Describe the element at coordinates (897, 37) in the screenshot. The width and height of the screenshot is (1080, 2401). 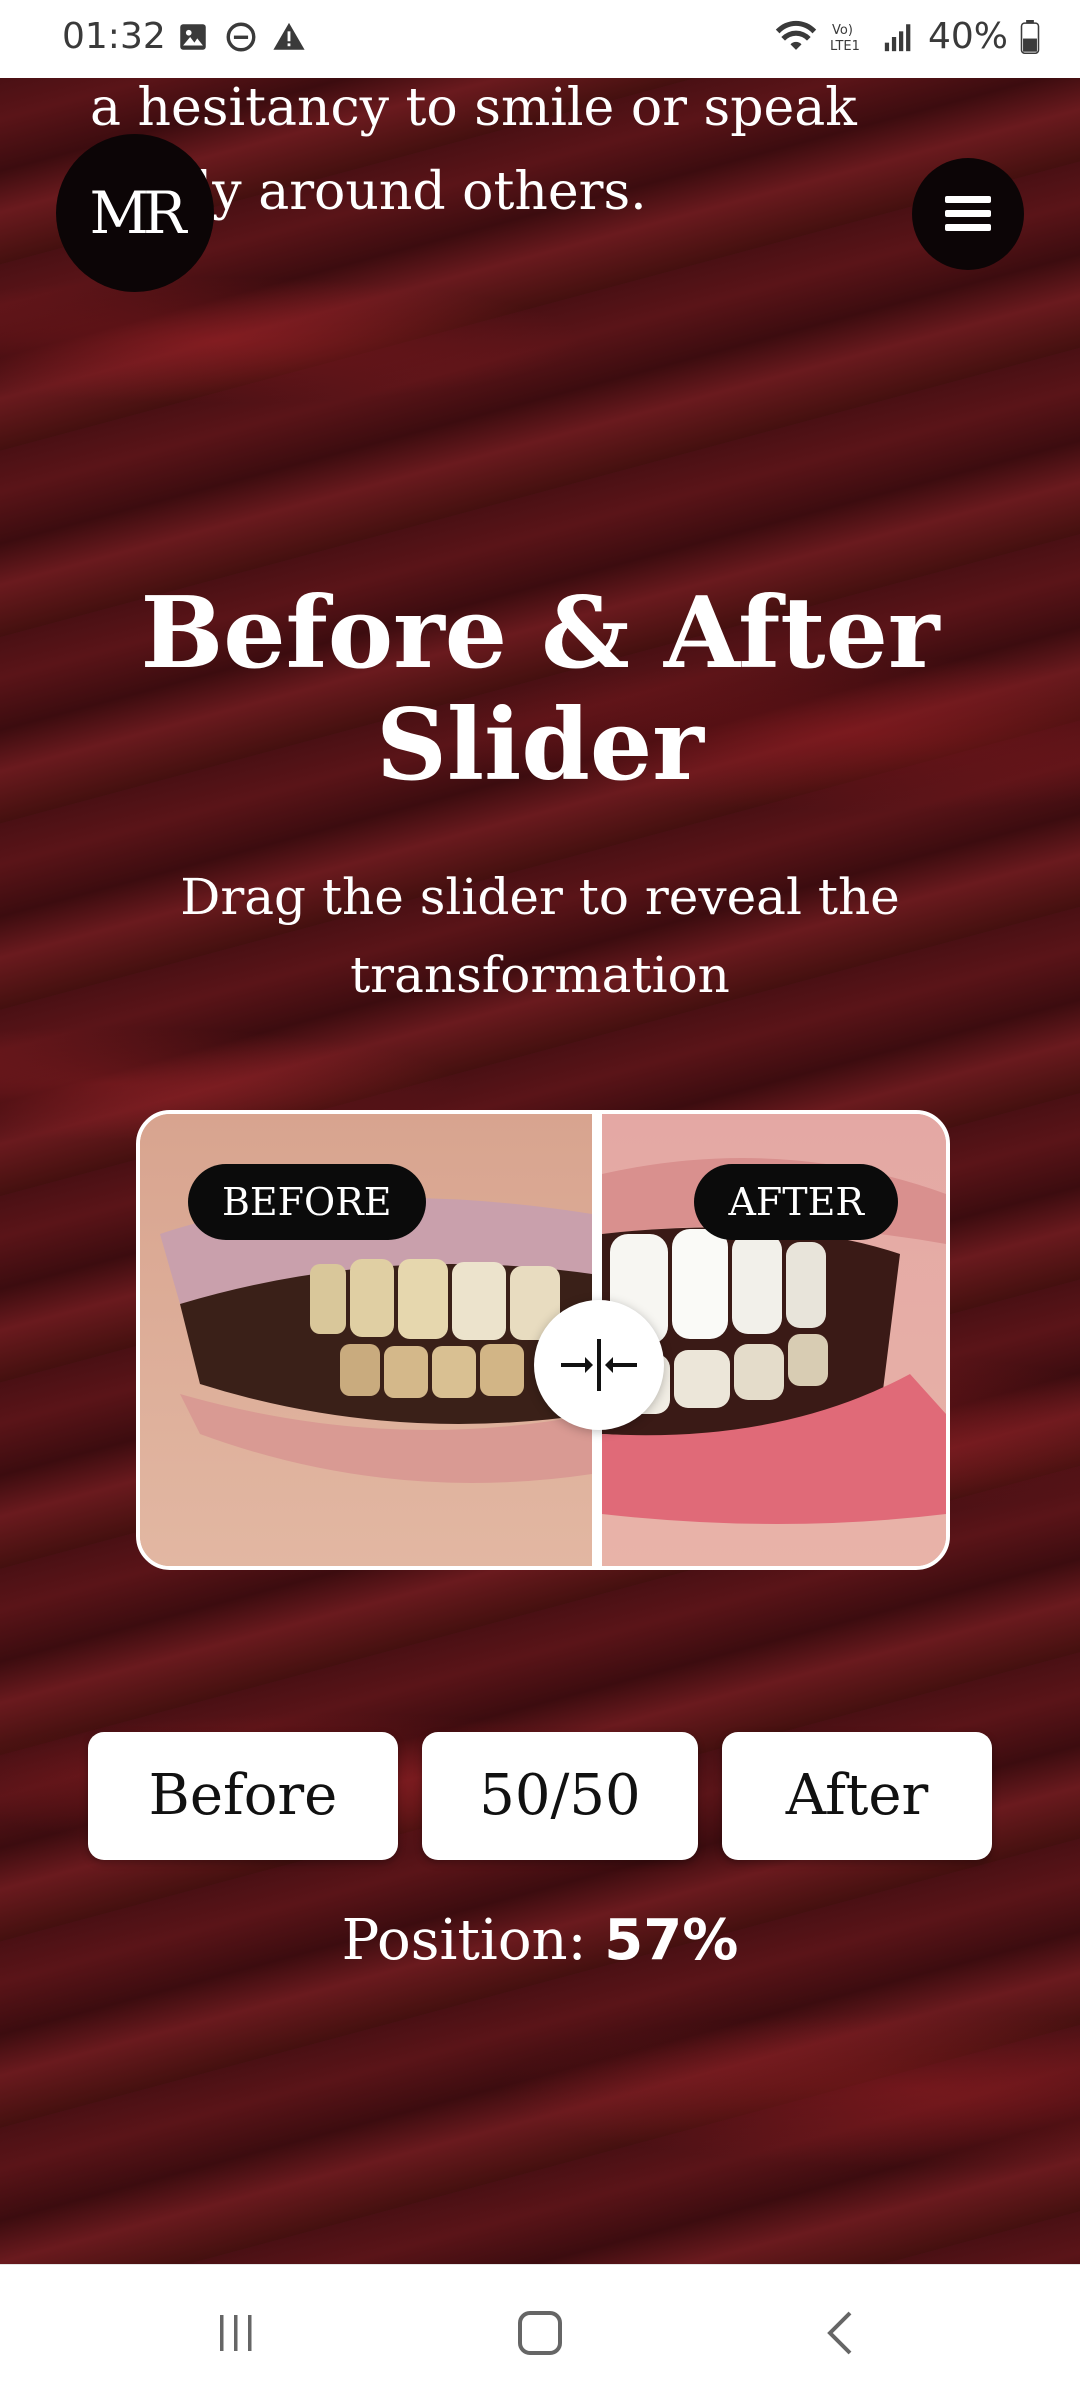
I see `signal-icon` at that location.